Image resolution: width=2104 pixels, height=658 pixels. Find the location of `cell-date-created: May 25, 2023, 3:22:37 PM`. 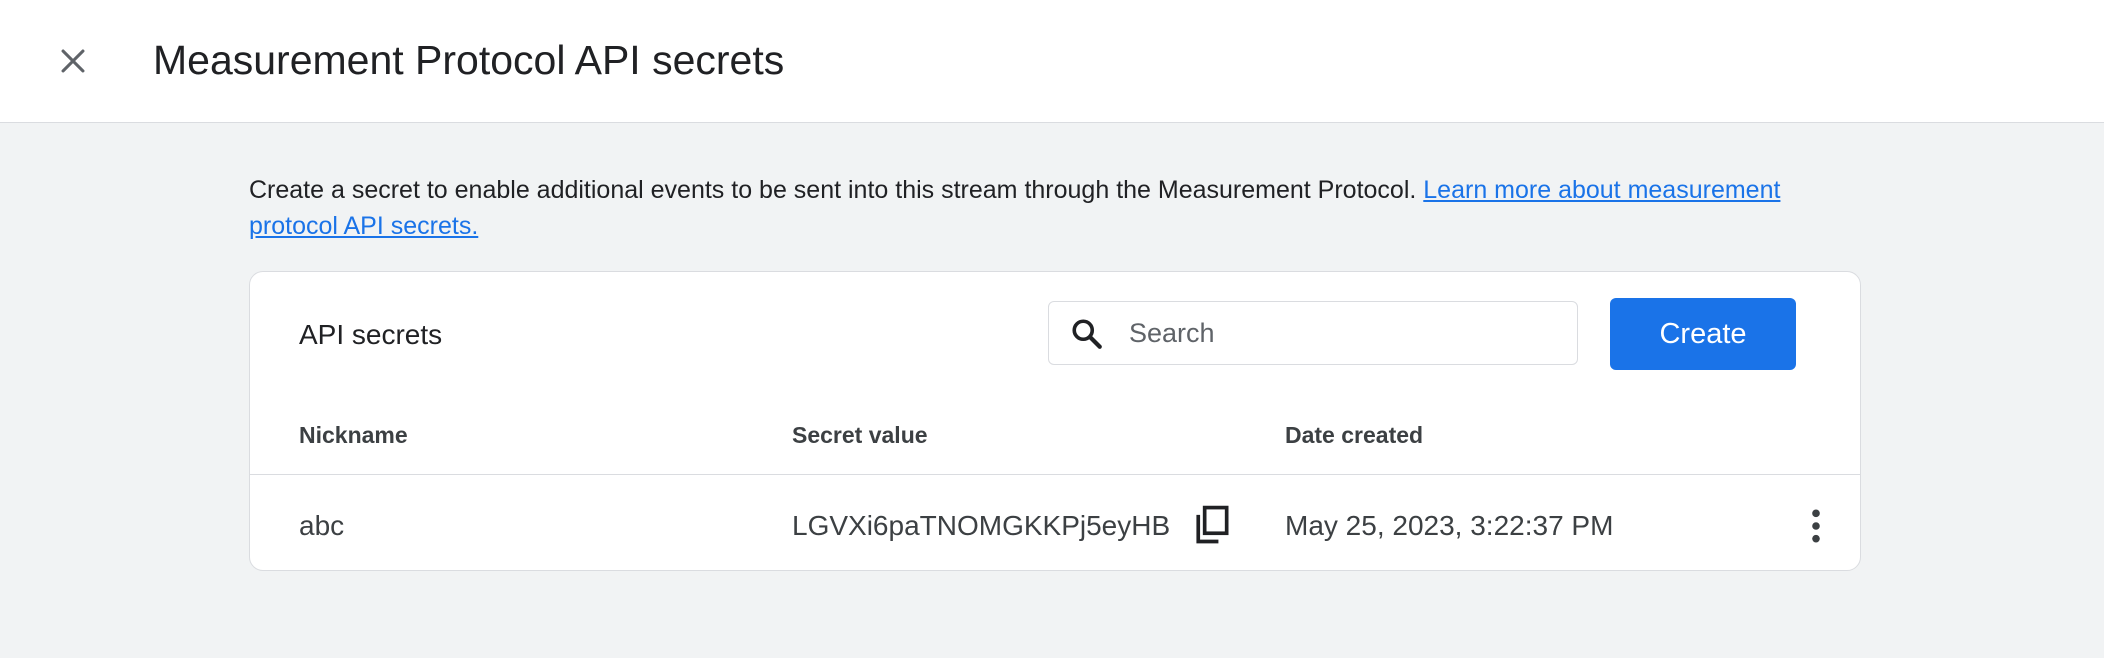

cell-date-created: May 25, 2023, 3:22:37 PM is located at coordinates (1449, 525).